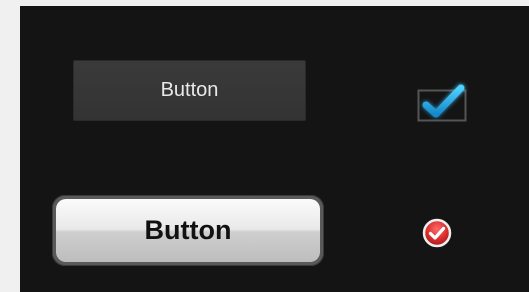 This screenshot has height=292, width=529. Describe the element at coordinates (437, 233) in the screenshot. I see `round-check-icon` at that location.